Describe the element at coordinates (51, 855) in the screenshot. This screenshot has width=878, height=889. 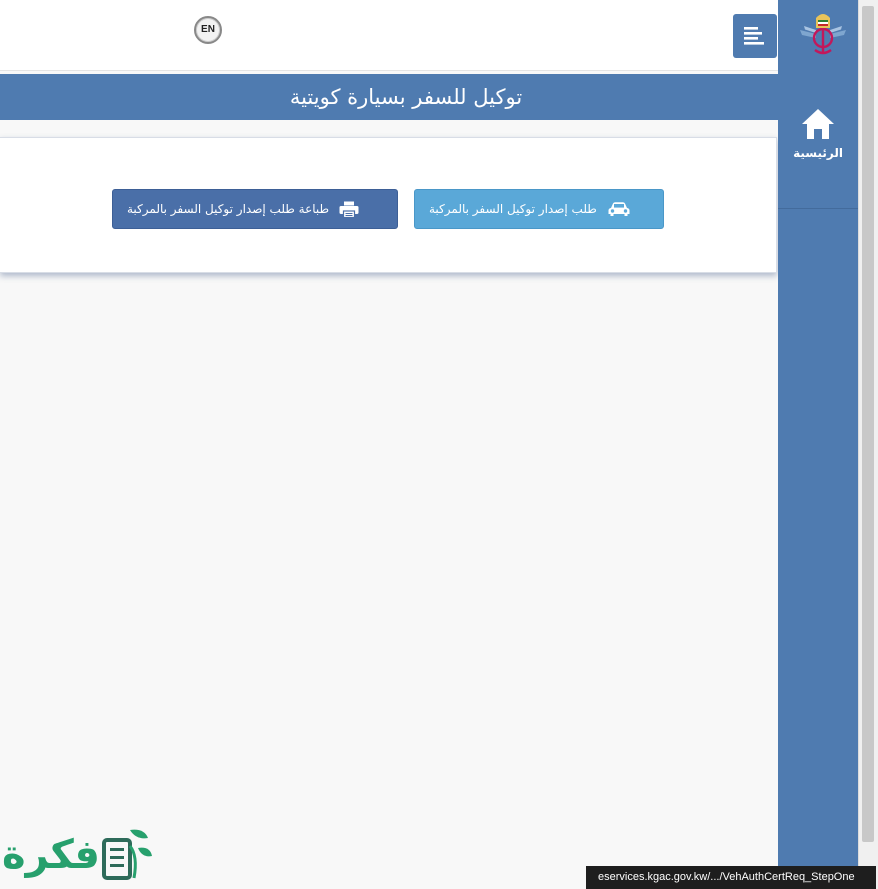
I see `watermark-text: فكرة` at that location.